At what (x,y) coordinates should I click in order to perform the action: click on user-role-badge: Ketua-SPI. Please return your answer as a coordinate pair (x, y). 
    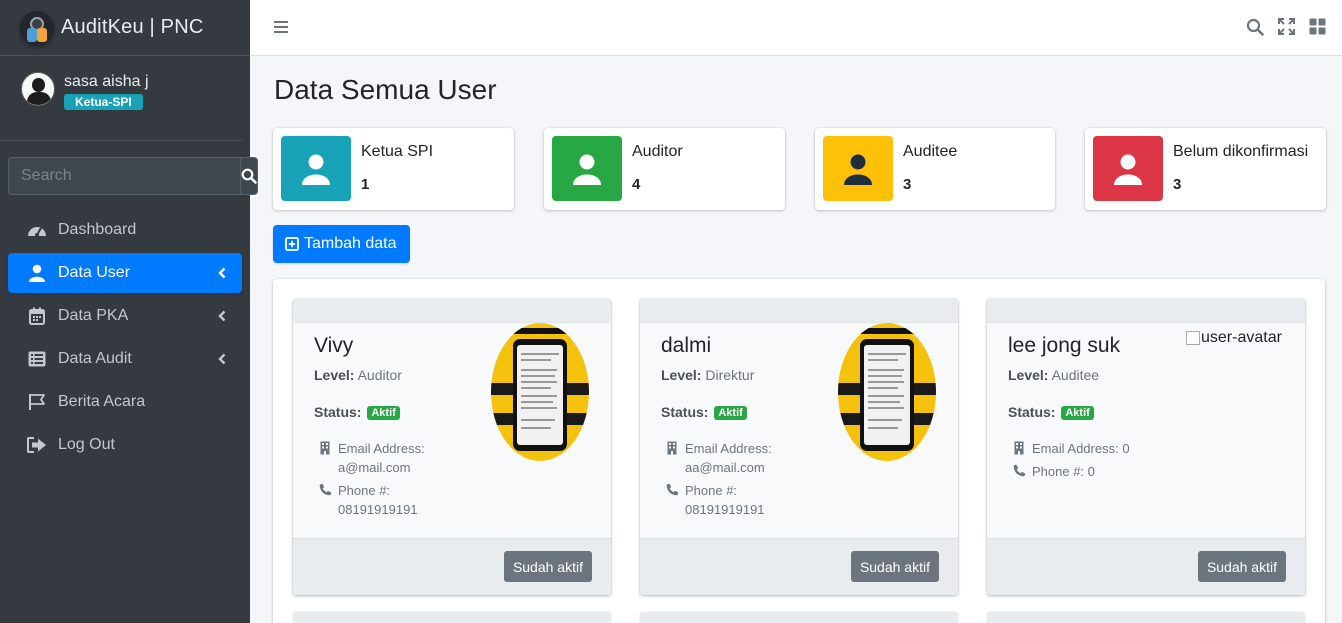
    Looking at the image, I should click on (103, 102).